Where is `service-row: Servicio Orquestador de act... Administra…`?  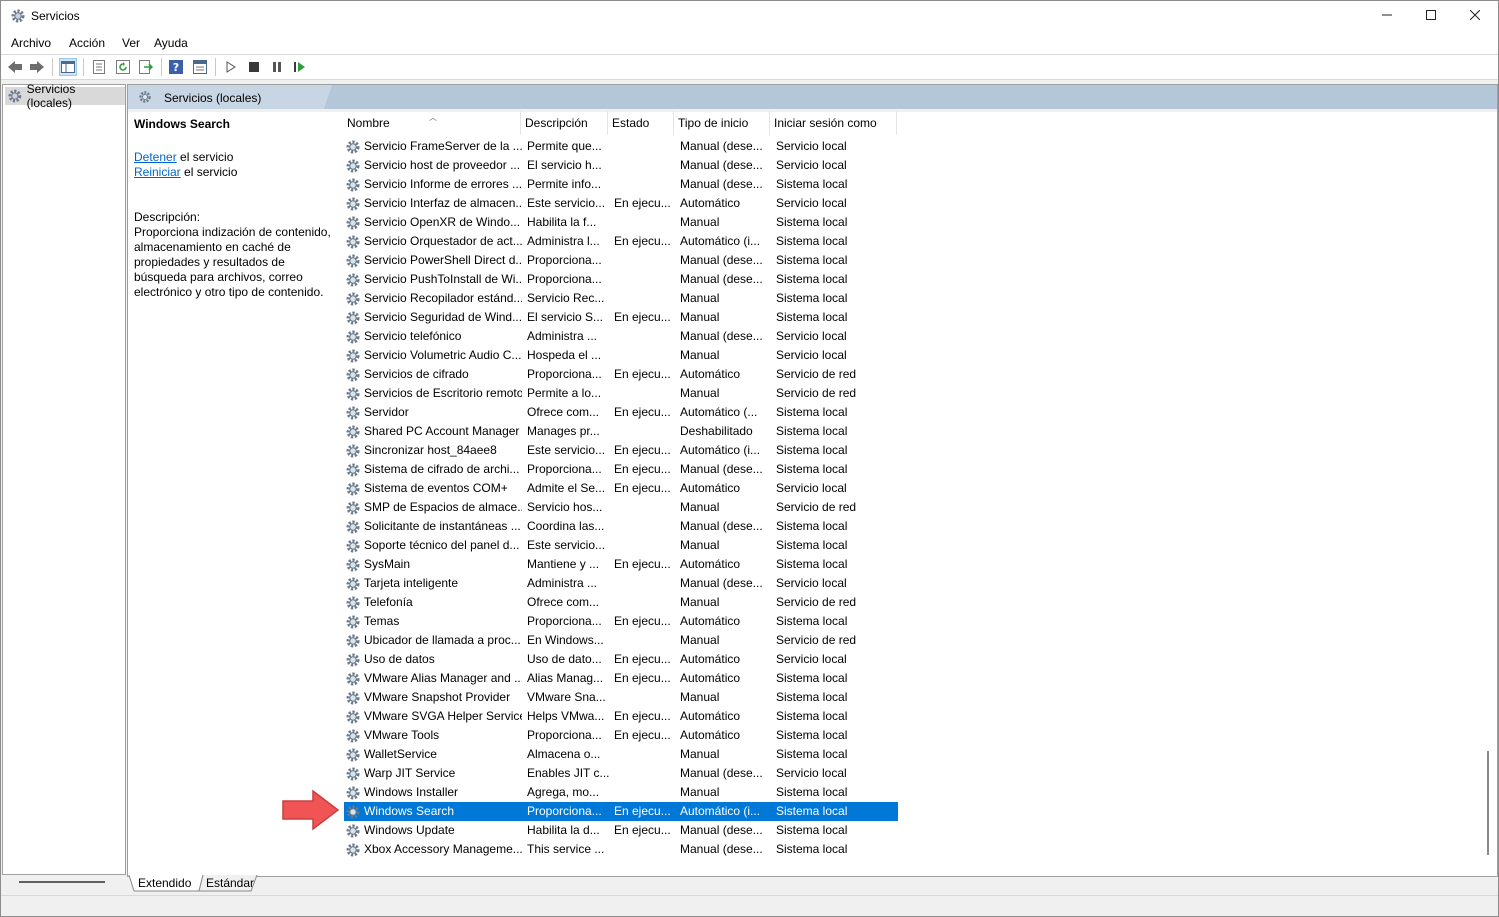 service-row: Servicio Orquestador de act... Administra… is located at coordinates (621, 241).